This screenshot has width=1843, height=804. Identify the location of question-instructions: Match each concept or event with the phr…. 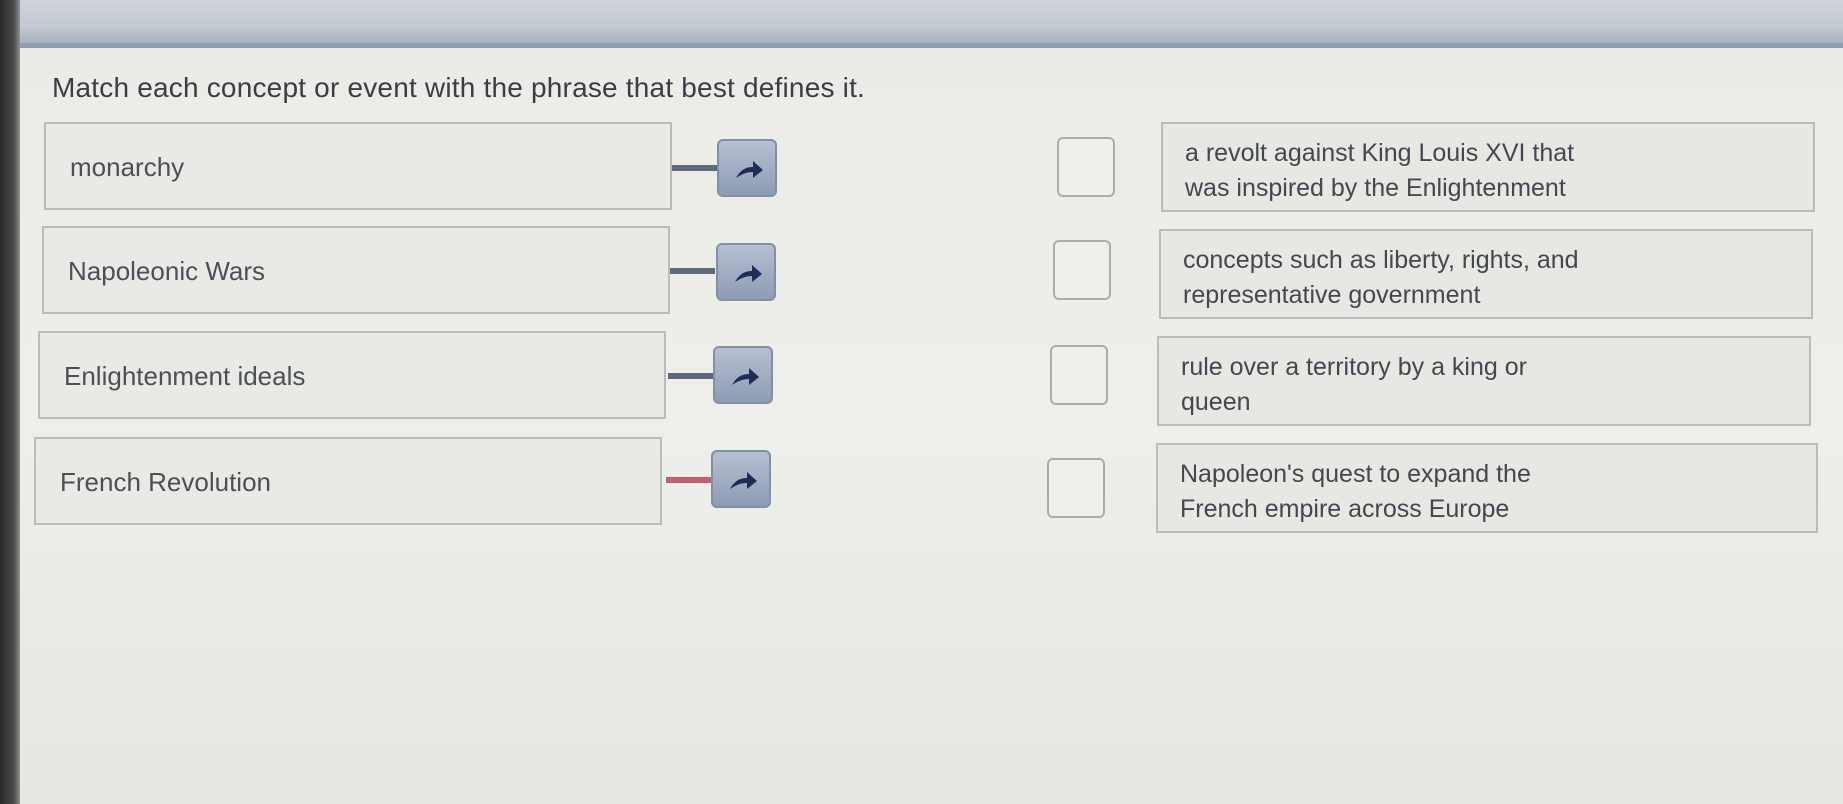
(459, 87).